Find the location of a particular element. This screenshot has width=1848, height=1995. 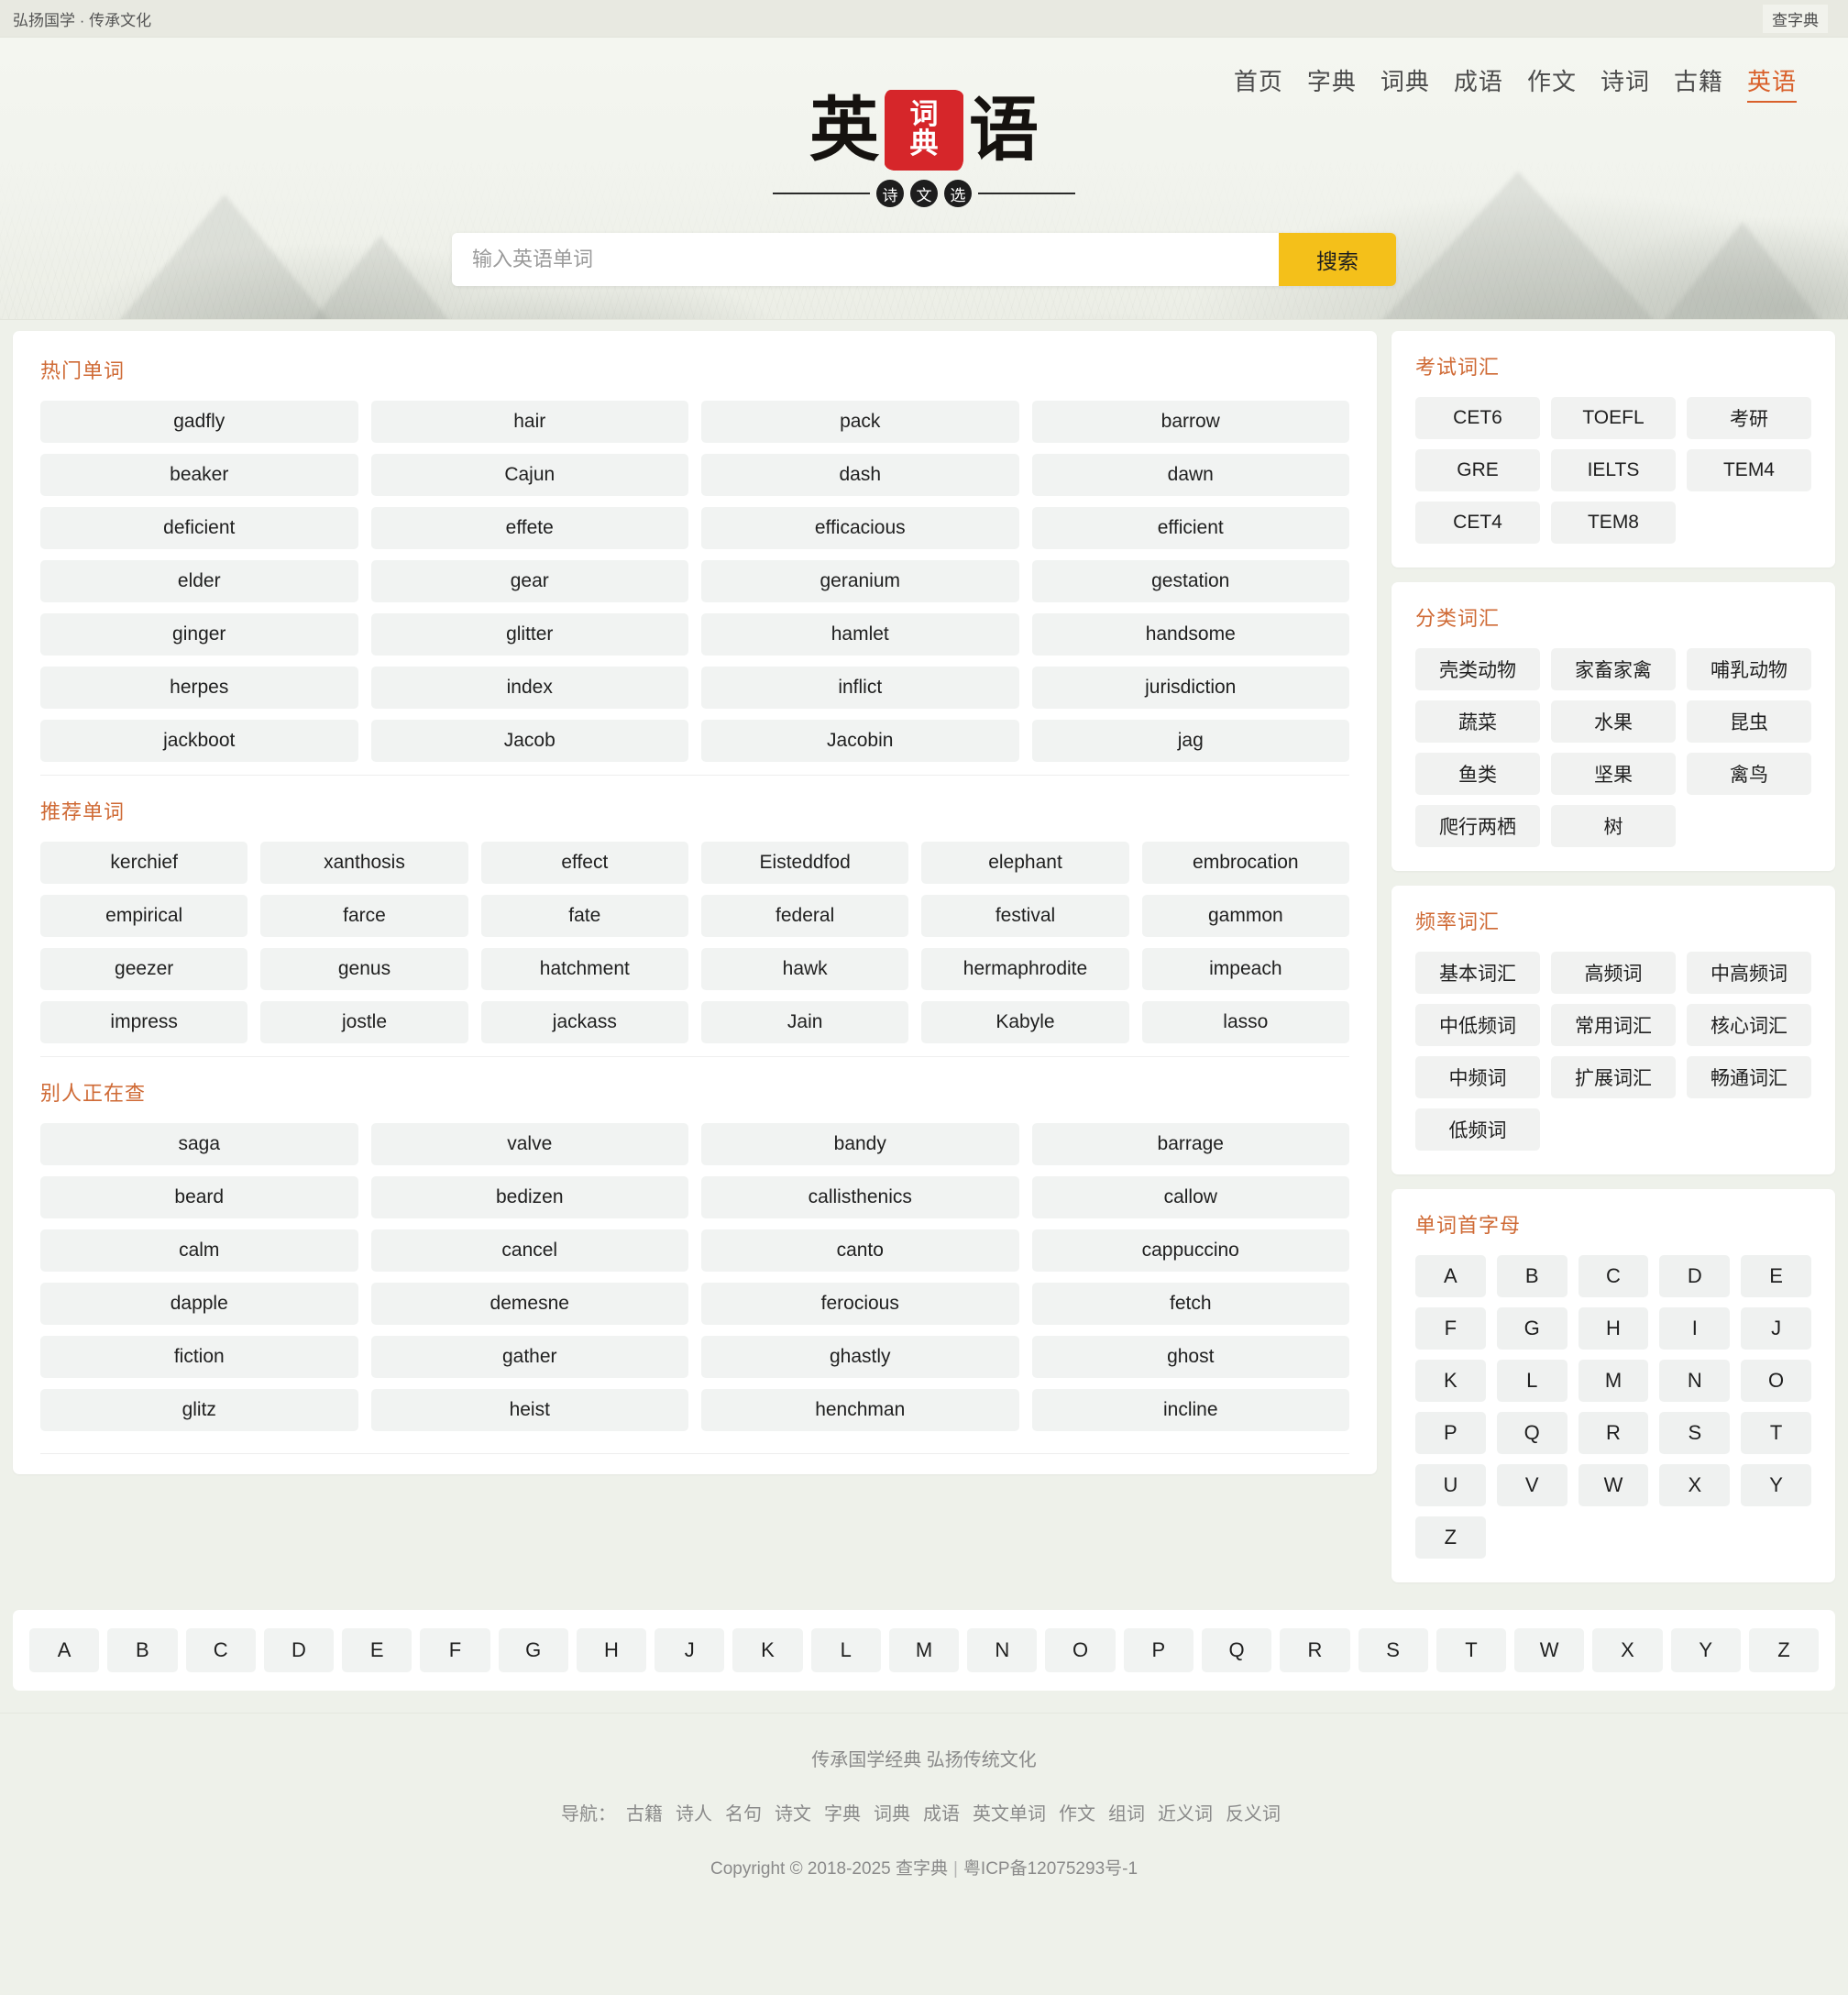

initial-letter-chip: L is located at coordinates (1532, 1381).